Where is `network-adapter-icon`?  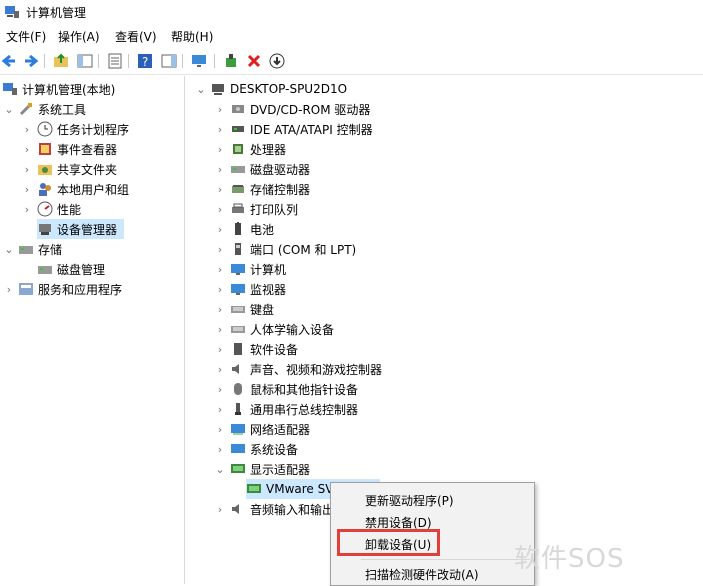 network-adapter-icon is located at coordinates (238, 429).